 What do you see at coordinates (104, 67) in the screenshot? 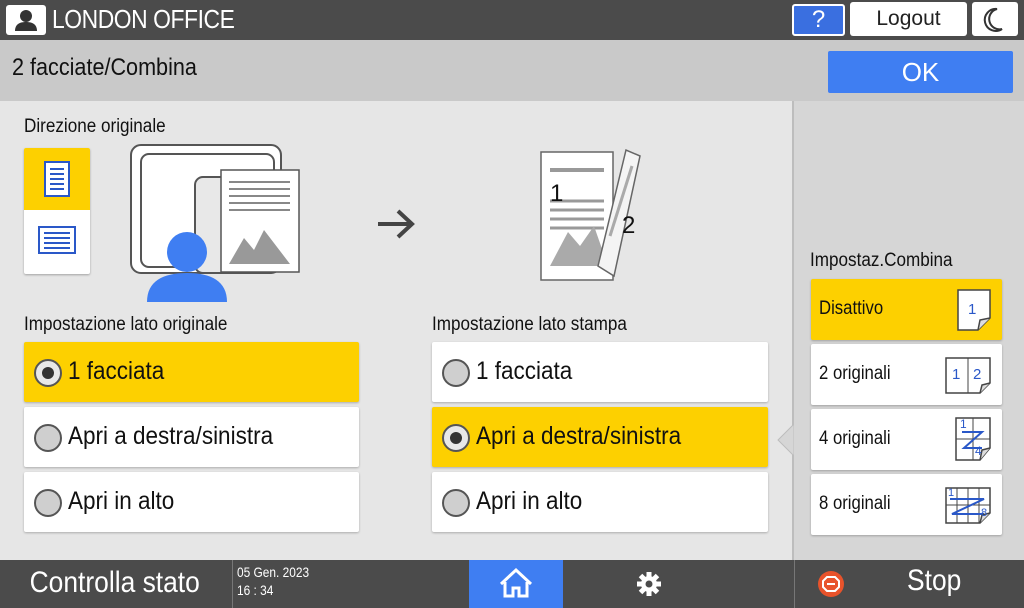
I see `page-title: 2 facciate/Combina` at bounding box center [104, 67].